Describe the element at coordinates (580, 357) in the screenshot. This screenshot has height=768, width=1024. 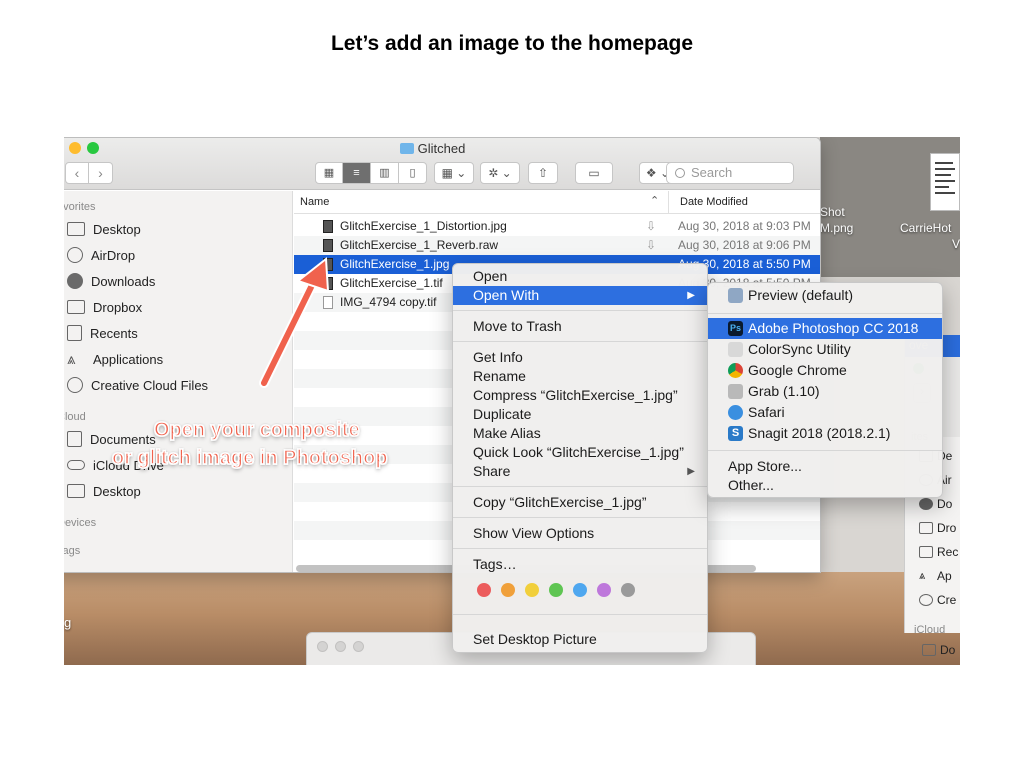
I see `menu-item-get-info: Get Info` at that location.